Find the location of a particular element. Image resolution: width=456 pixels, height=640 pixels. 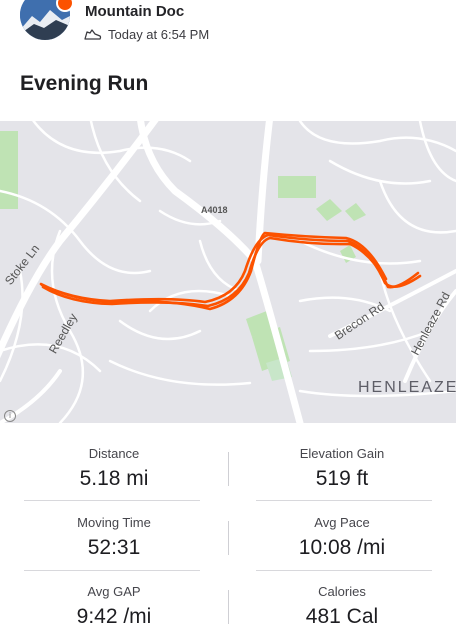

running-shoe-icon is located at coordinates (93, 34).